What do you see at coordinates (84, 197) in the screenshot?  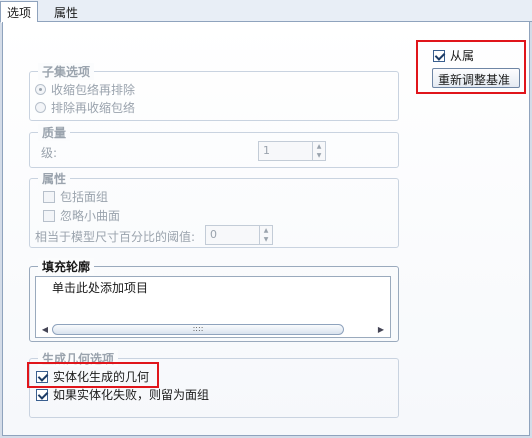 I see `include-quilts-label: 包括面组` at bounding box center [84, 197].